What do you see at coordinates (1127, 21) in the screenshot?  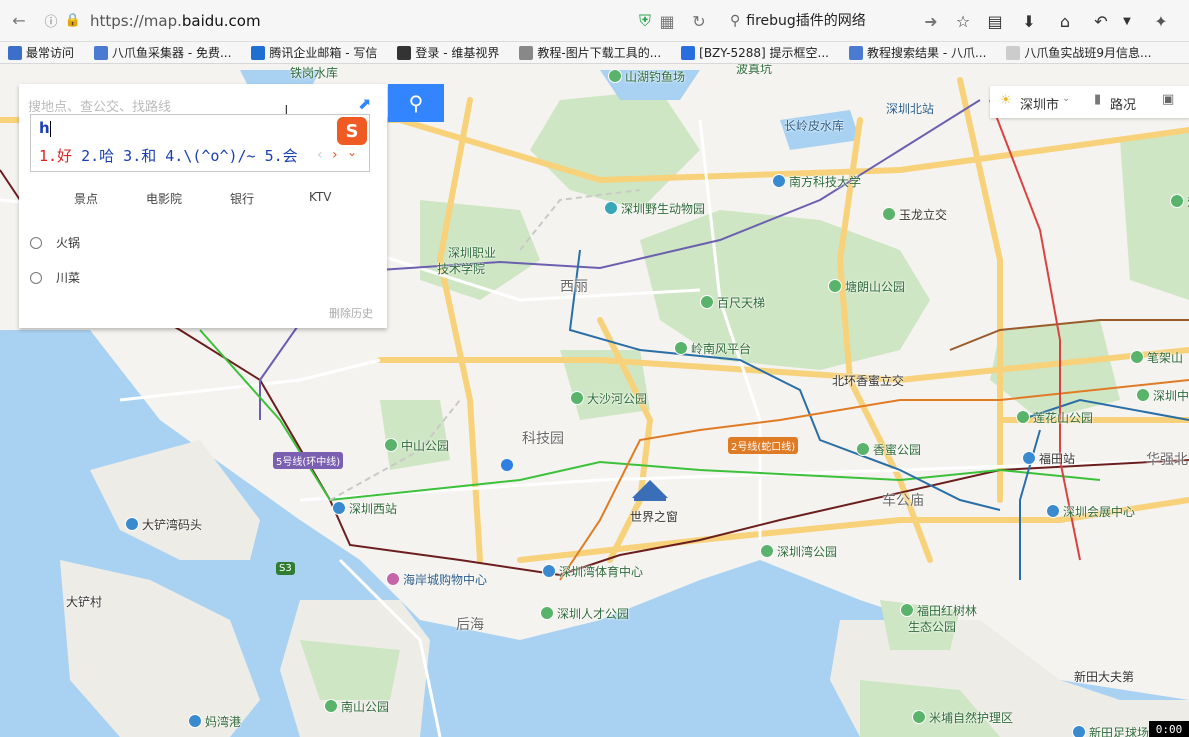 I see `dropdown-icon: ▼` at bounding box center [1127, 21].